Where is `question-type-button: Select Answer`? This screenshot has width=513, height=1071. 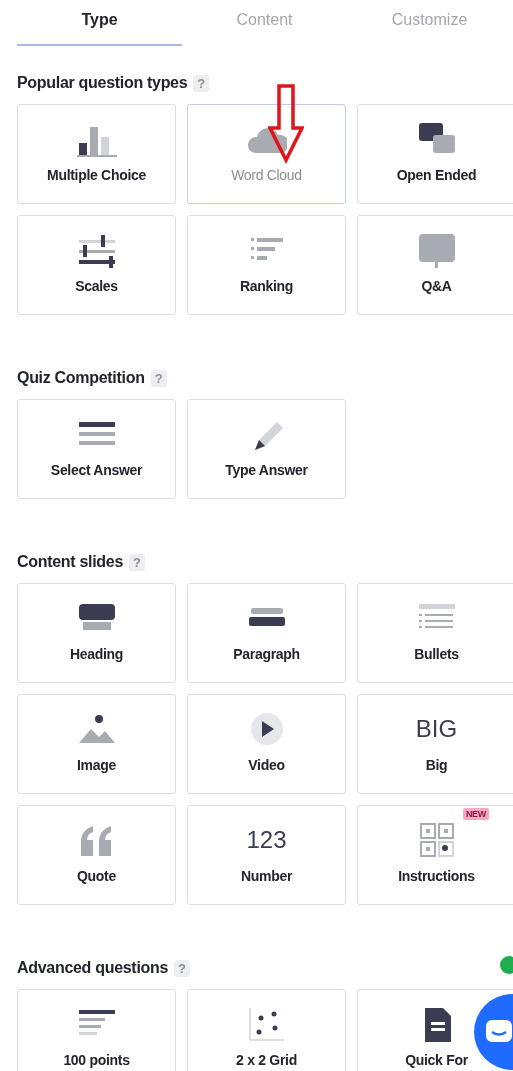 question-type-button: Select Answer is located at coordinates (96, 449).